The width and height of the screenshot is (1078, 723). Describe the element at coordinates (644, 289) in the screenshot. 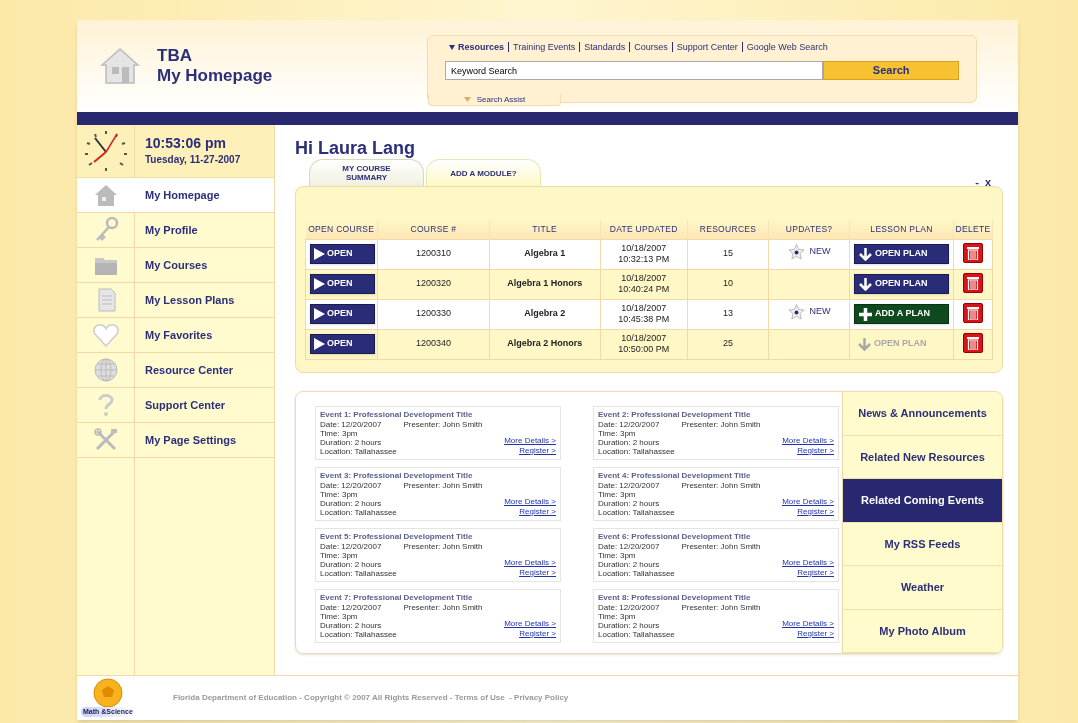

I see `table-cell-text: 10:40:24 PM` at that location.